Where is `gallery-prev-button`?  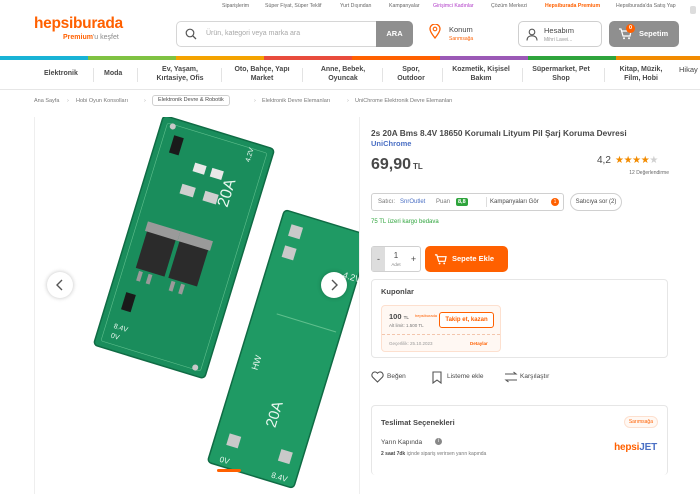 gallery-prev-button is located at coordinates (60, 285).